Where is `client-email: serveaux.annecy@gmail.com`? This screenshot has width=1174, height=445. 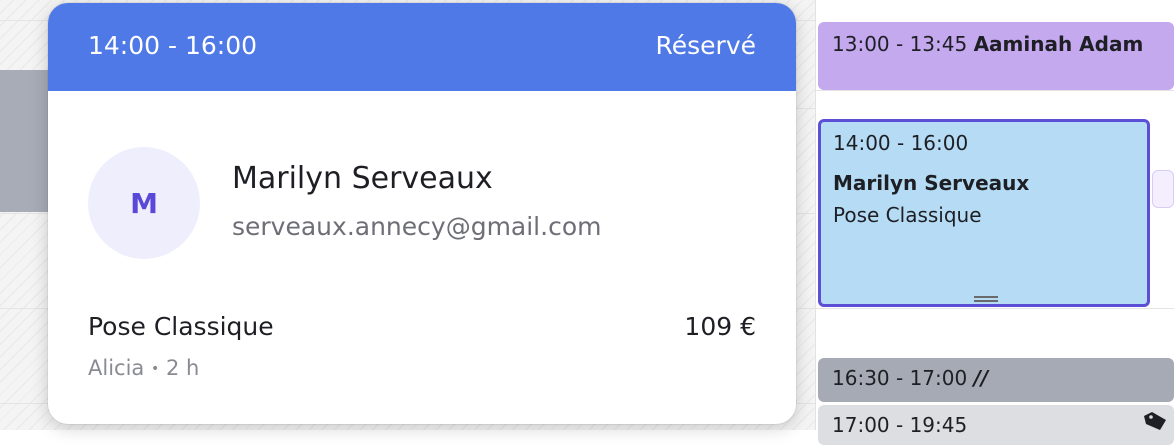 client-email: serveaux.annecy@gmail.com is located at coordinates (416, 226).